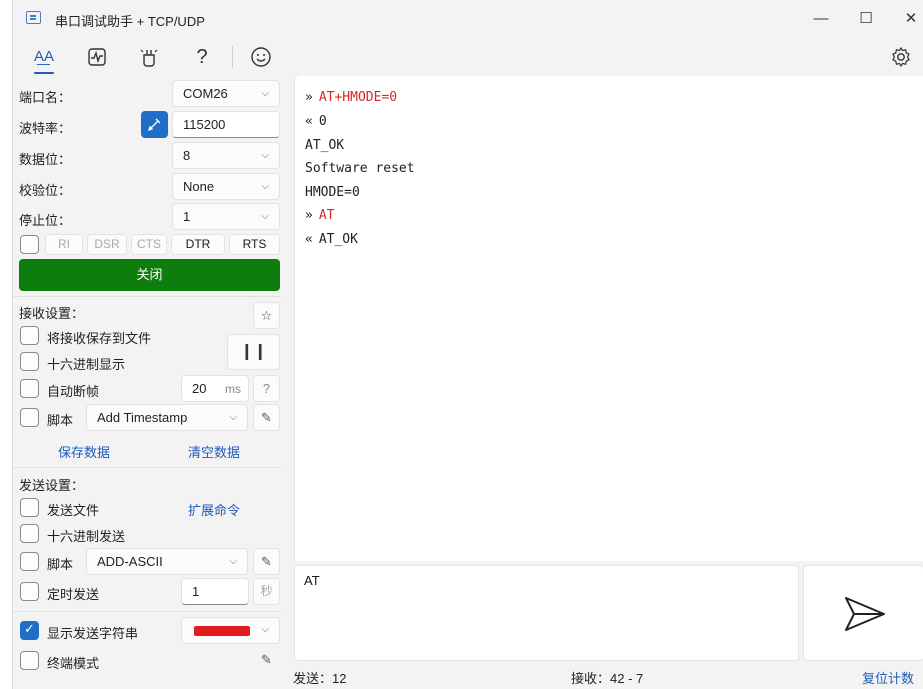  I want to click on timed-send-checkbox, so click(29, 591).